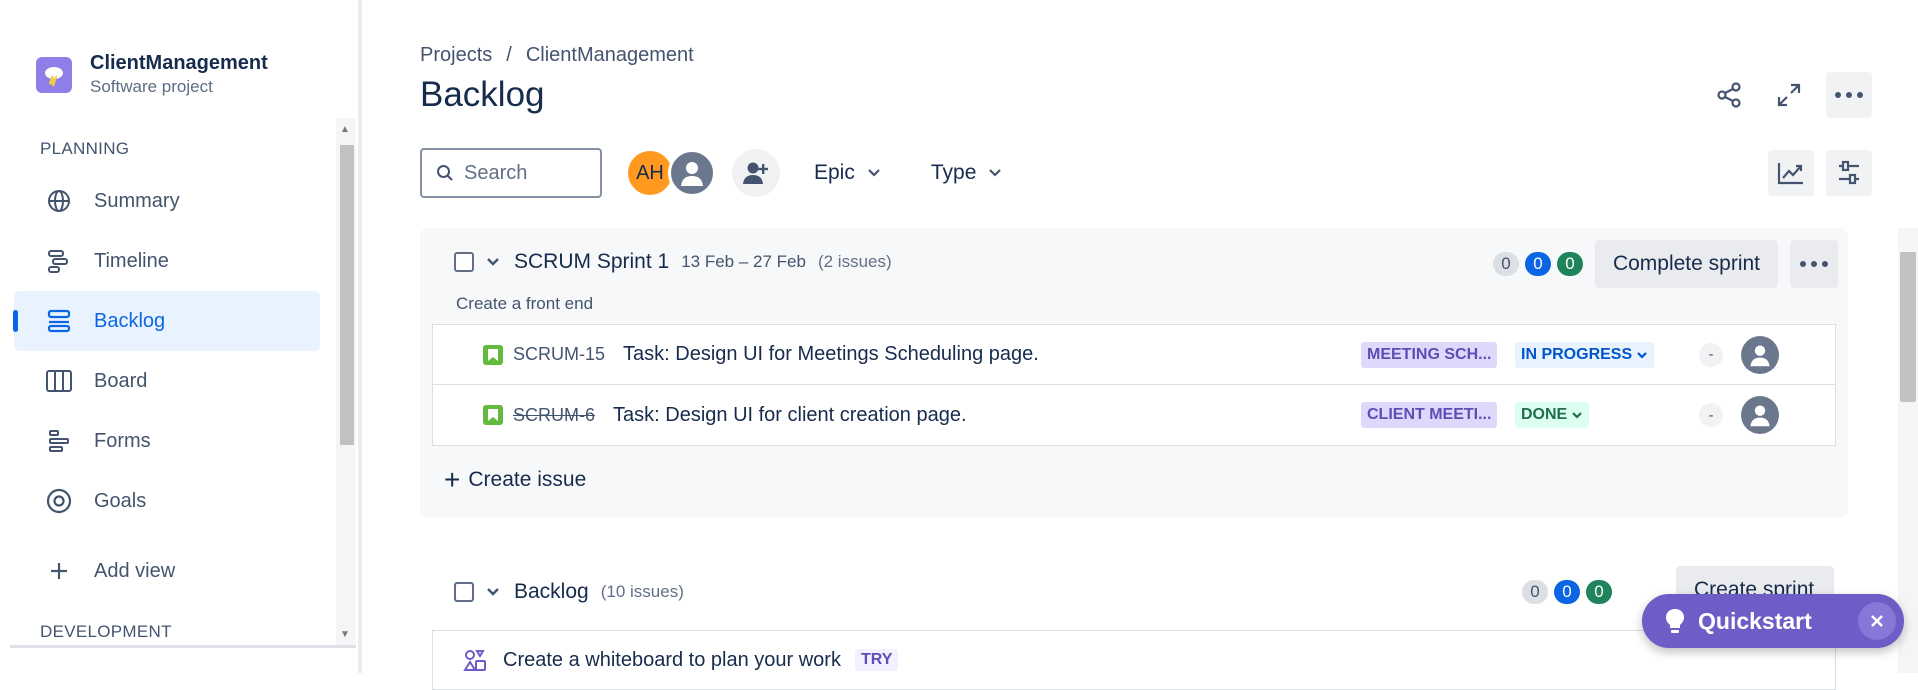 The width and height of the screenshot is (1918, 690). I want to click on more-actions-button, so click(1849, 95).